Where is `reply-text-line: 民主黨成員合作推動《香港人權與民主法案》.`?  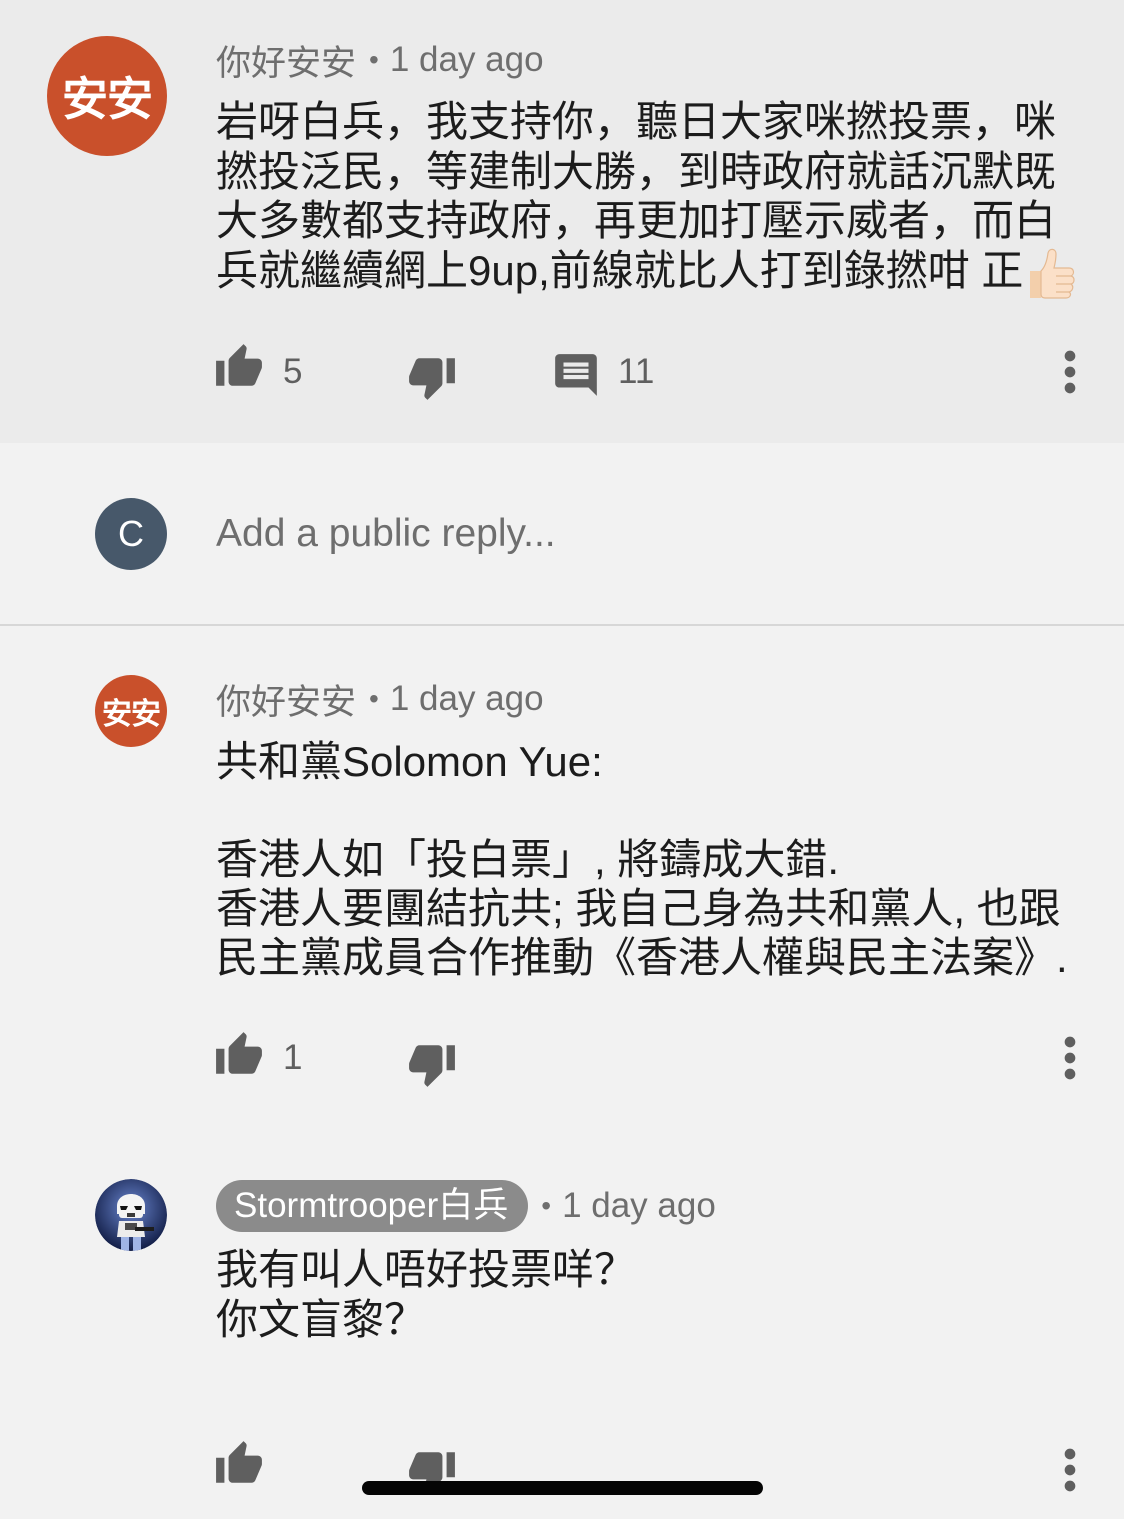
reply-text-line: 民主黨成員合作推動《香港人權與民主法案》. is located at coordinates (642, 957).